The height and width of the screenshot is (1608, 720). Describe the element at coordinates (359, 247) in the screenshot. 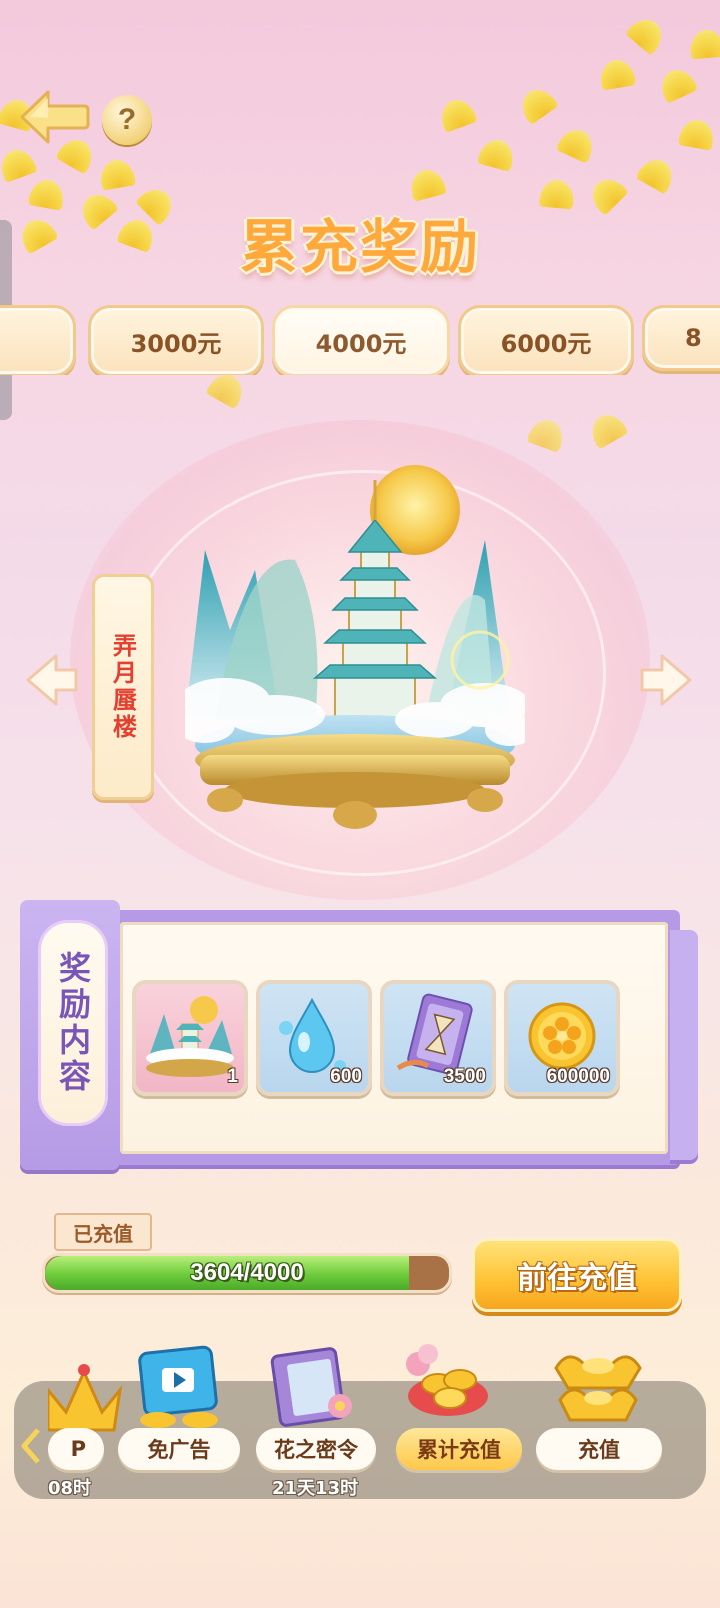

I see `page-title: 累充奖励` at that location.